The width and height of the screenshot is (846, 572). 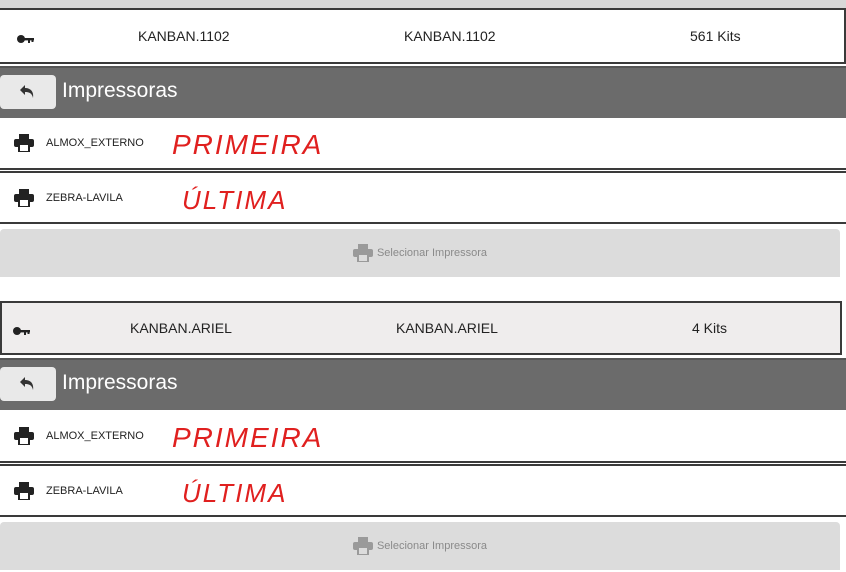 What do you see at coordinates (447, 328) in the screenshot?
I see `kanban-description: KANBAN.ARIEL` at bounding box center [447, 328].